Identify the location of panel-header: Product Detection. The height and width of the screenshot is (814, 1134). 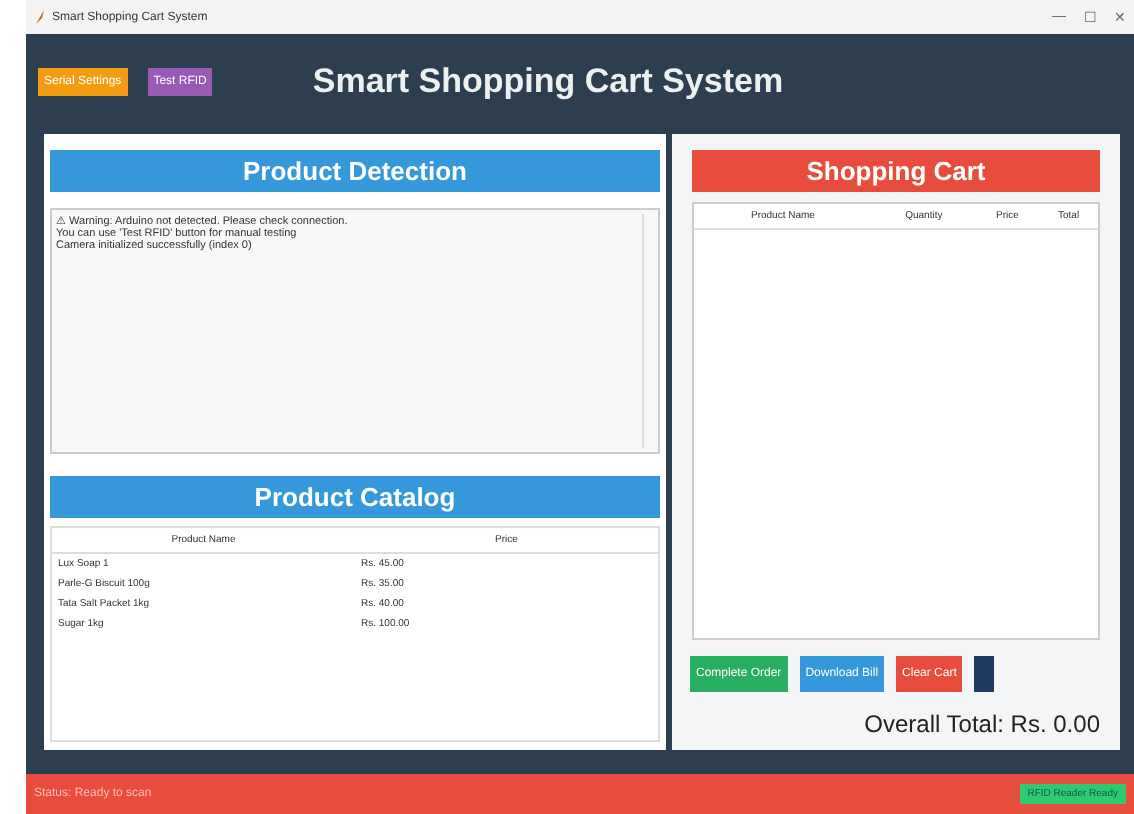
(355, 171).